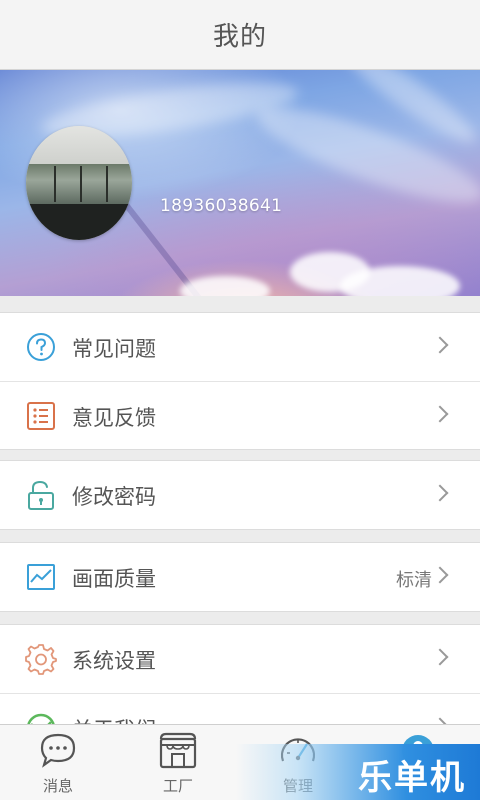  Describe the element at coordinates (114, 349) in the screenshot. I see `menu-item-faq-label: 常见问题` at that location.